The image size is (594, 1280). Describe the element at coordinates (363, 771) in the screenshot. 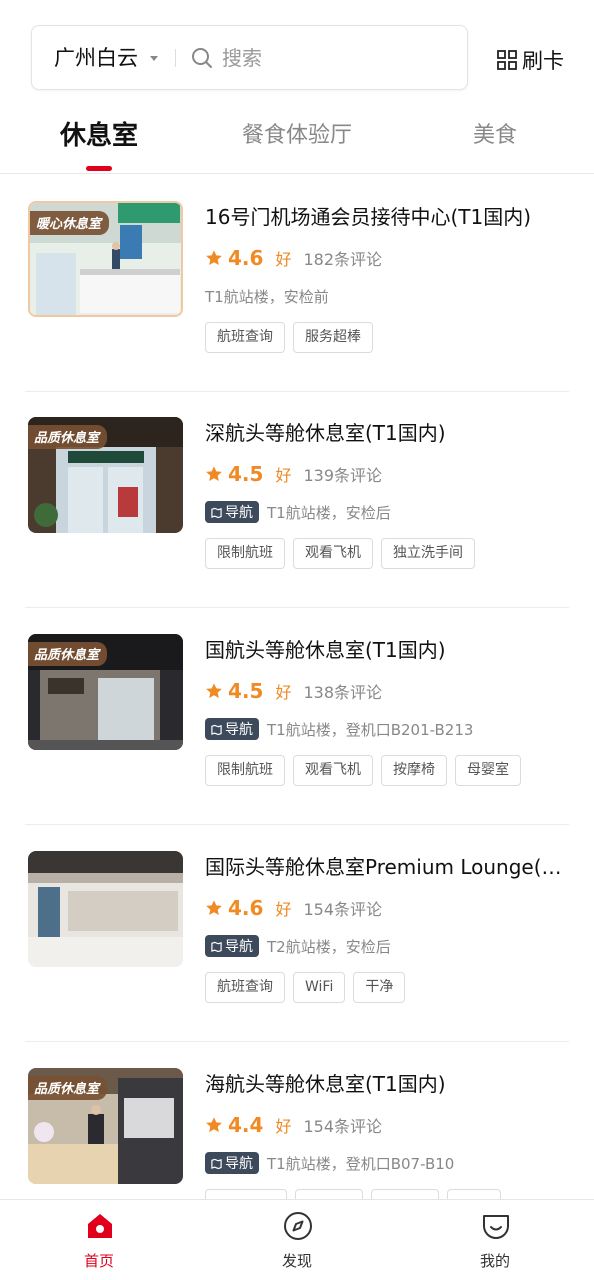

I see `tag-list: 限制航班 观看飞机 按摩椅 母婴室` at that location.